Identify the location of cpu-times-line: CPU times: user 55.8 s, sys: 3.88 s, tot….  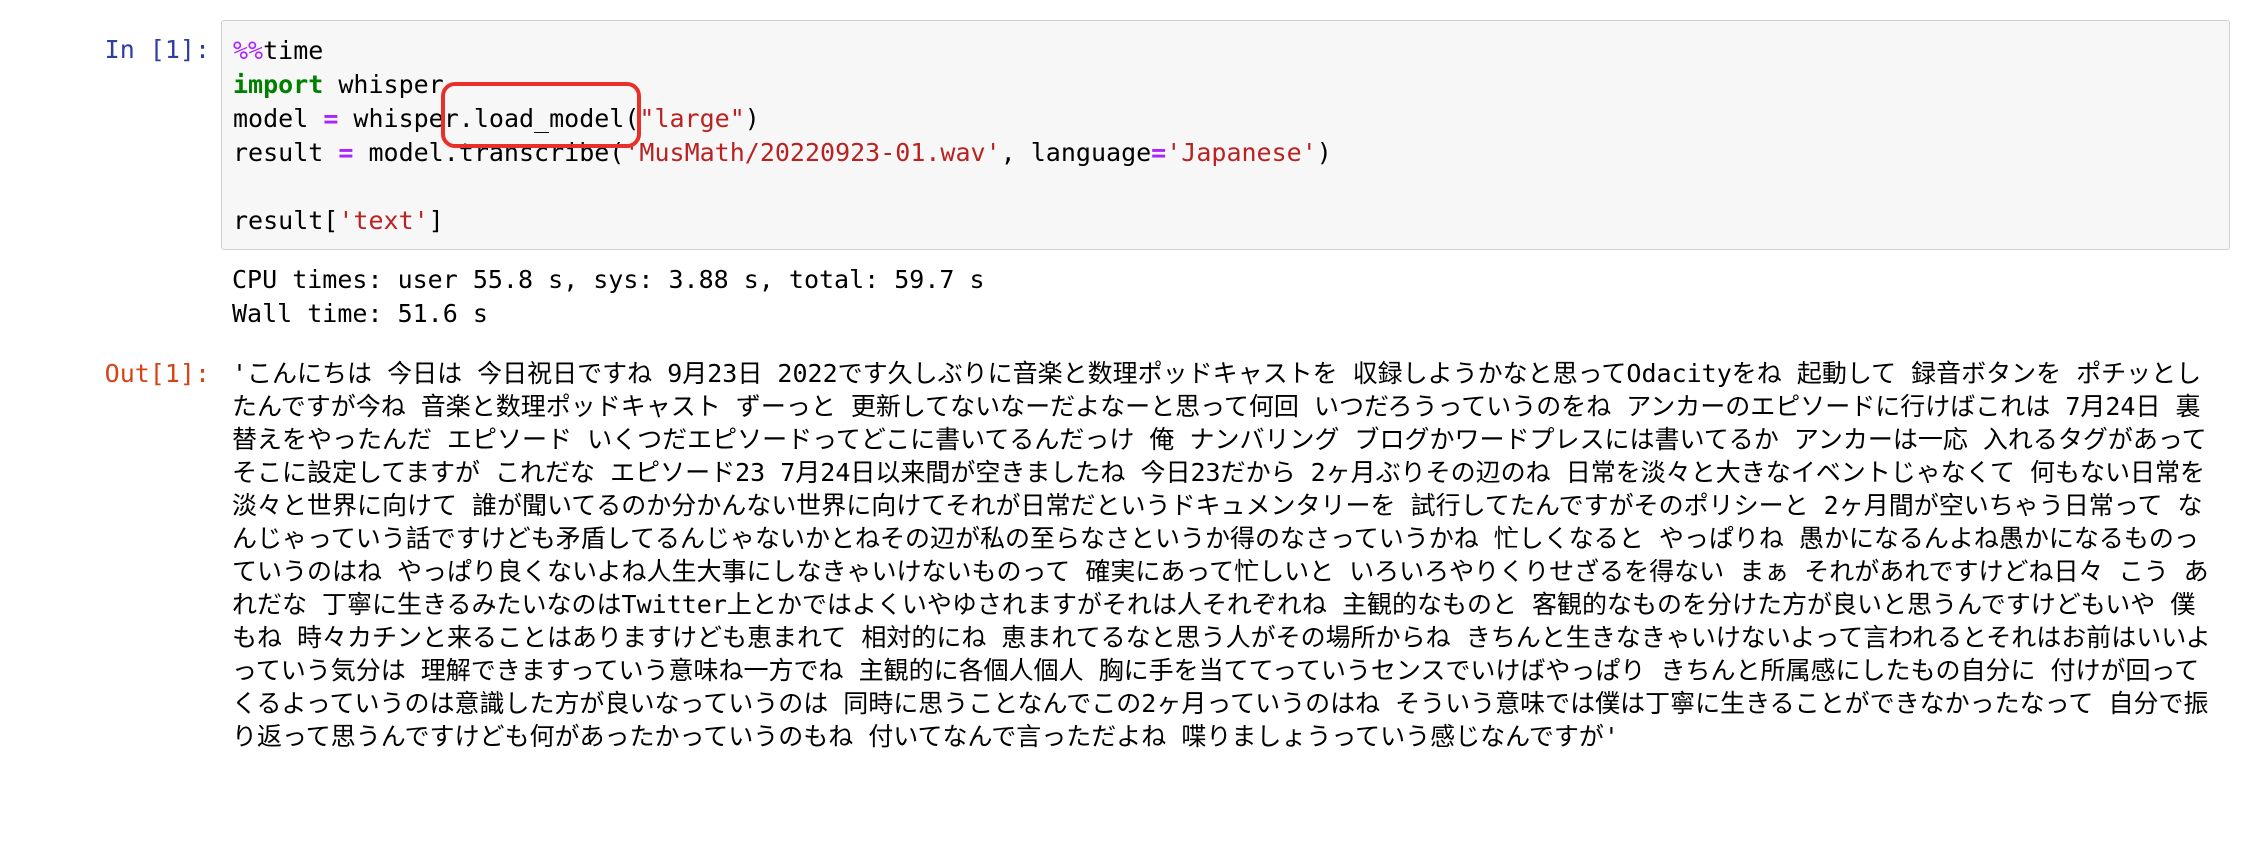
(608, 279).